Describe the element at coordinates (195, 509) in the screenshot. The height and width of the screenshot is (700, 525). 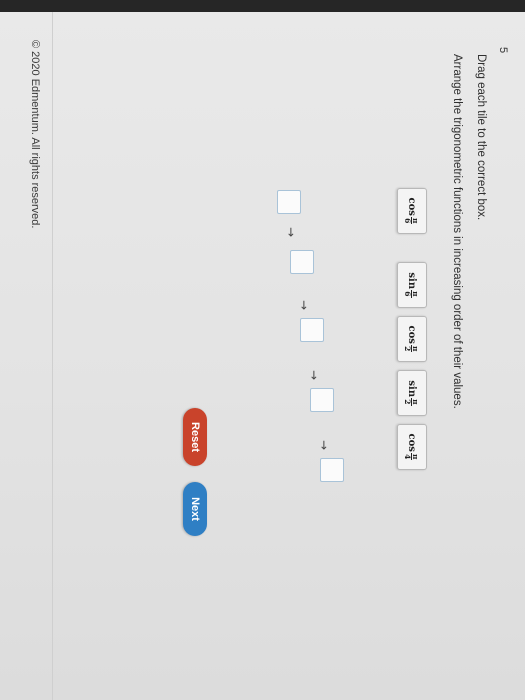
I see `next-button: Next` at that location.